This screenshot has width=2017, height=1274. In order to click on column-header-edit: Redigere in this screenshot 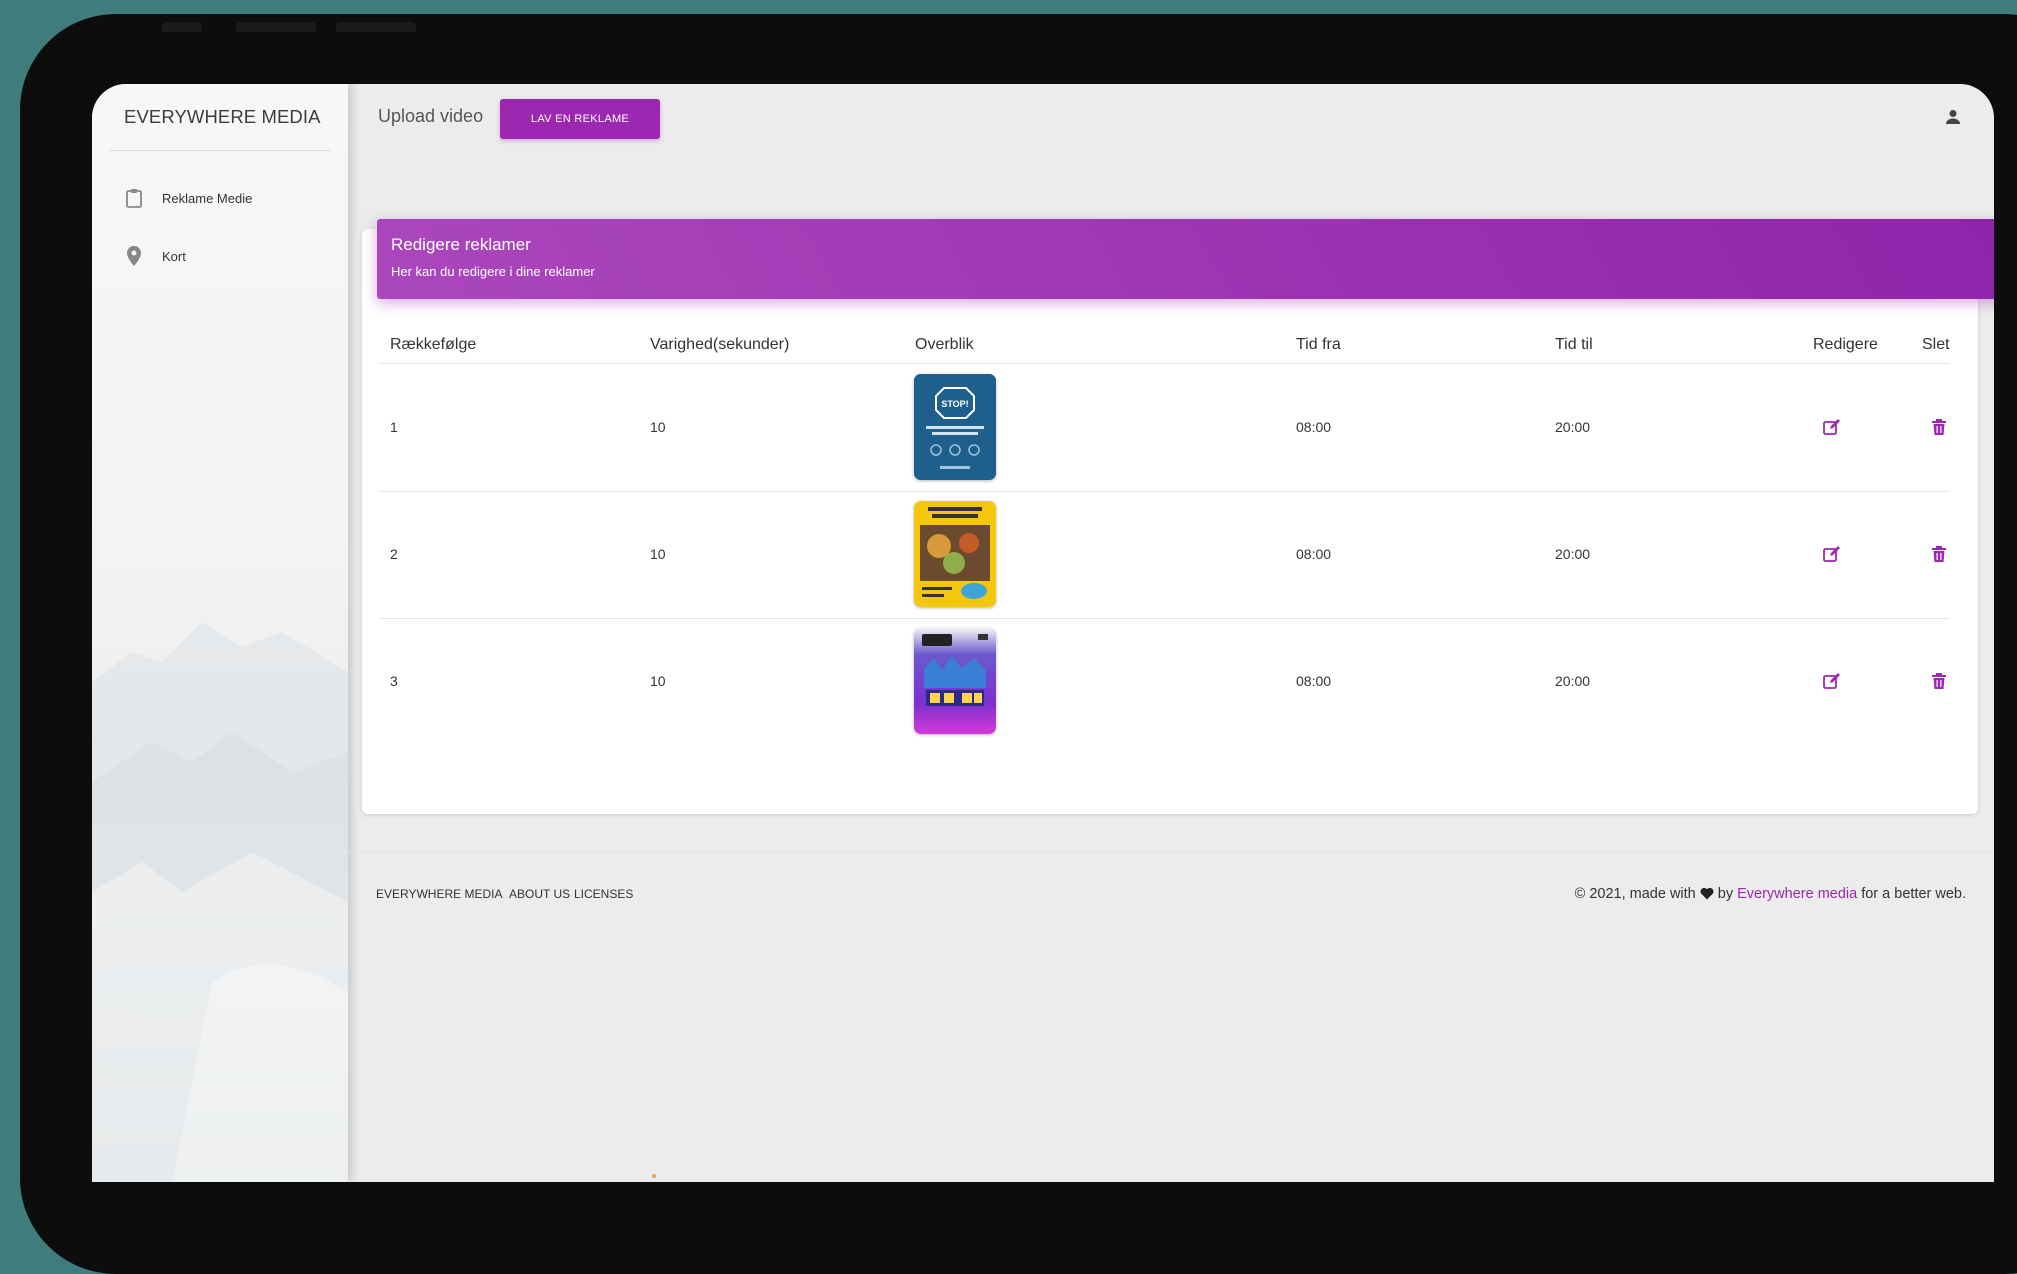, I will do `click(1845, 344)`.